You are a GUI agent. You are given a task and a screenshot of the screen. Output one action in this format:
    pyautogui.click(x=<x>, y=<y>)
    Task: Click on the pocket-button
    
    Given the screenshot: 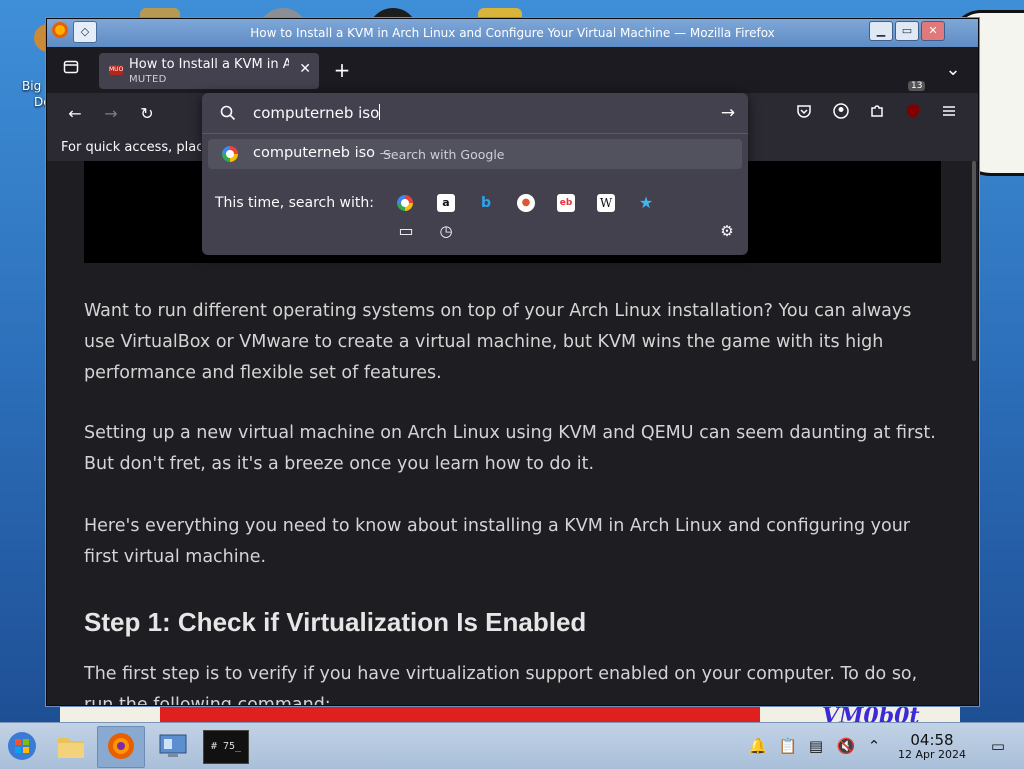 What is the action you would take?
    pyautogui.click(x=804, y=114)
    